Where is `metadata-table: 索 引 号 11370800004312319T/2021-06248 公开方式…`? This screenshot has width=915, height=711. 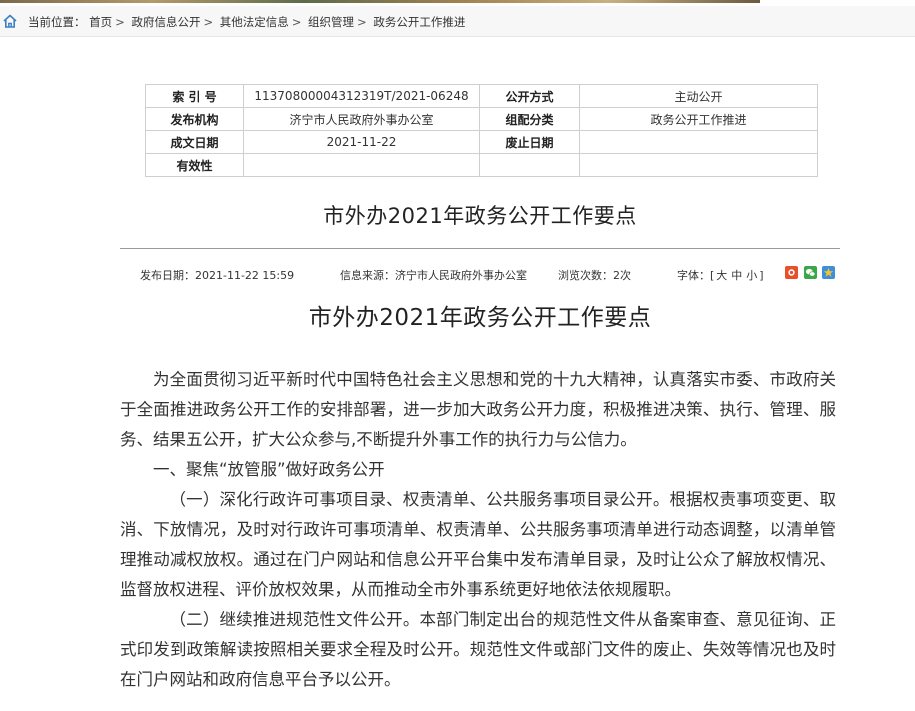 metadata-table: 索 引 号 11370800004312319T/2021-06248 公开方式… is located at coordinates (481, 130).